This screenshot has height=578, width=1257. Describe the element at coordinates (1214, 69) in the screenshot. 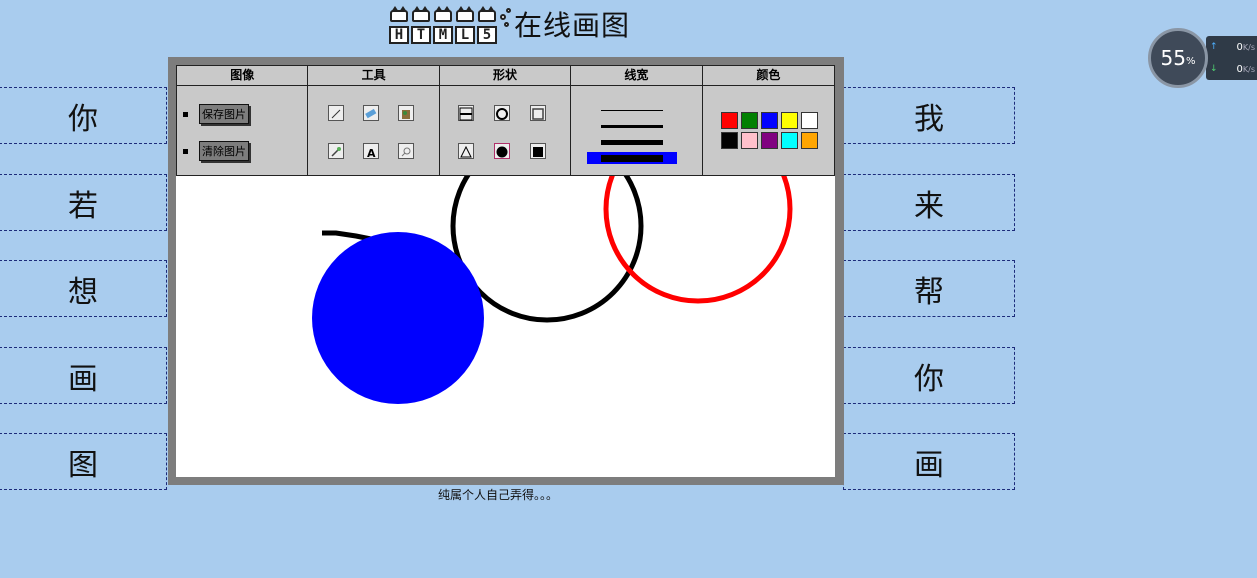

I see `download-arrow-icon: ↓` at that location.